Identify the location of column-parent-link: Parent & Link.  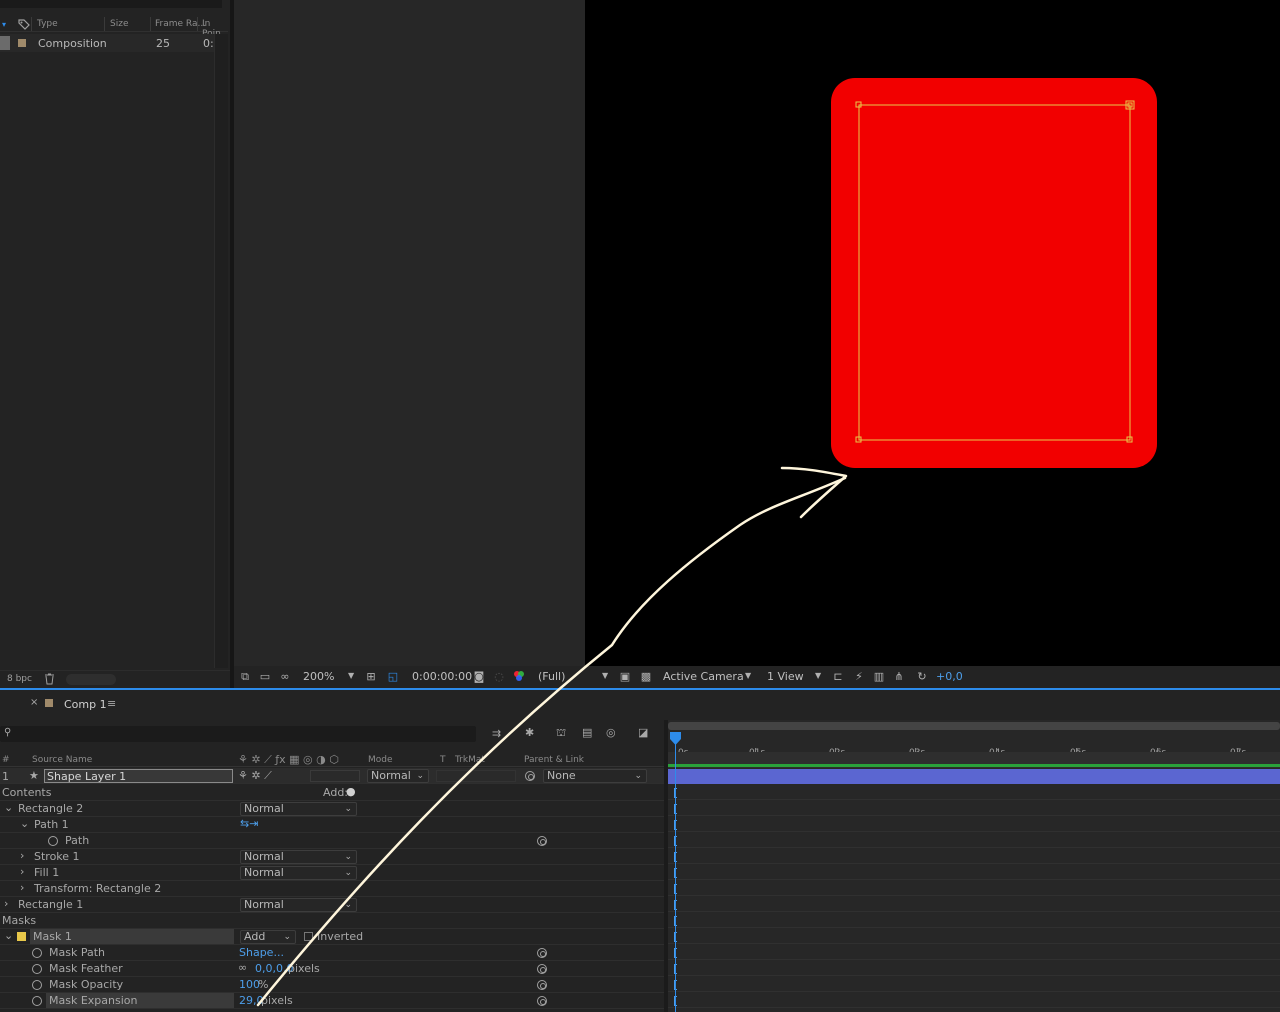
(554, 760).